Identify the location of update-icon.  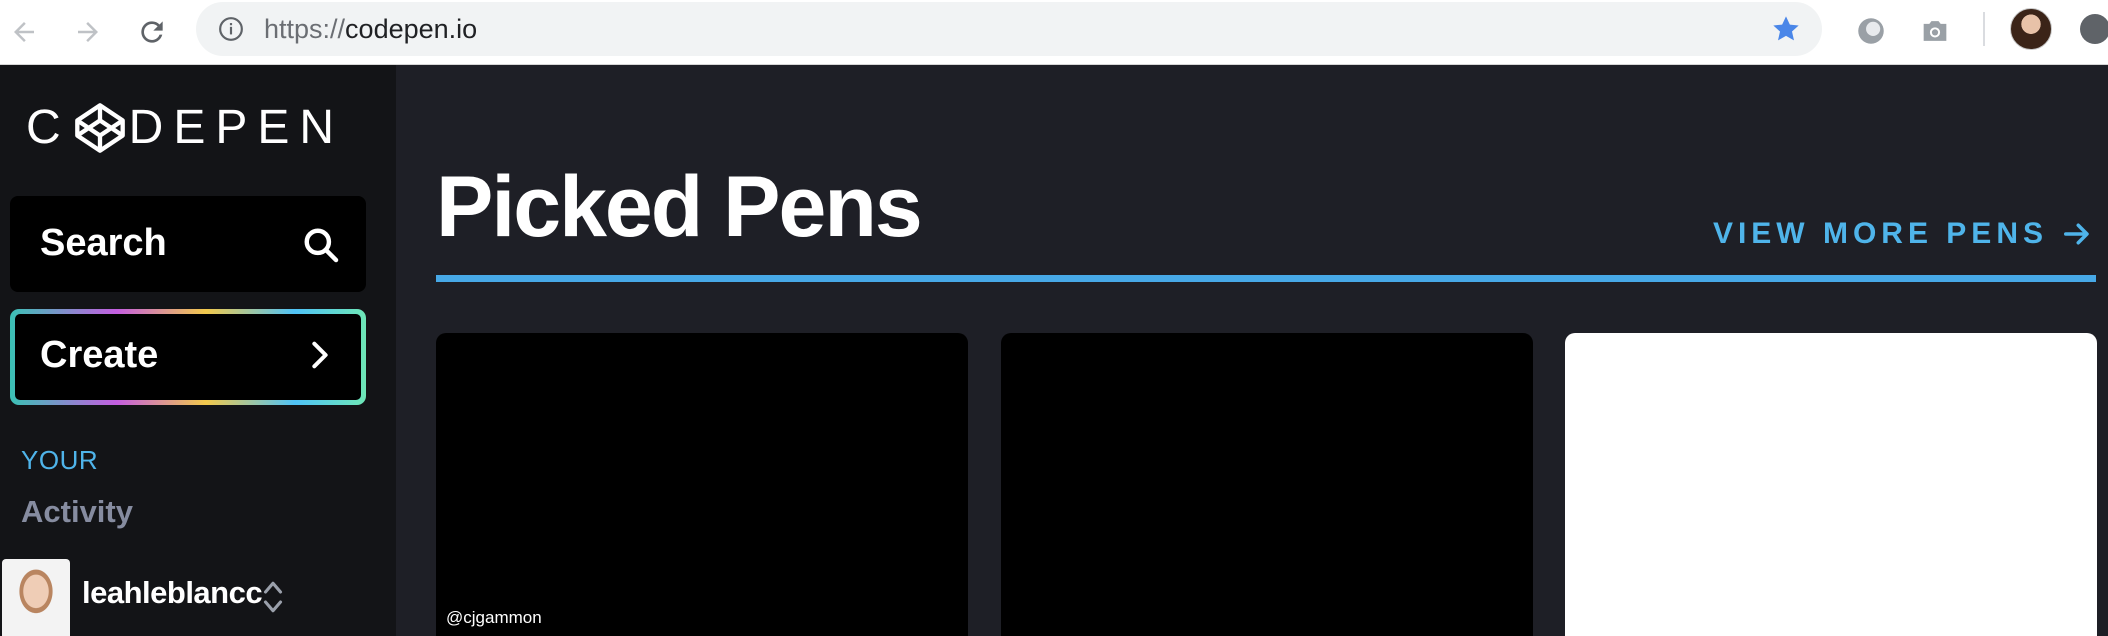
(2094, 29).